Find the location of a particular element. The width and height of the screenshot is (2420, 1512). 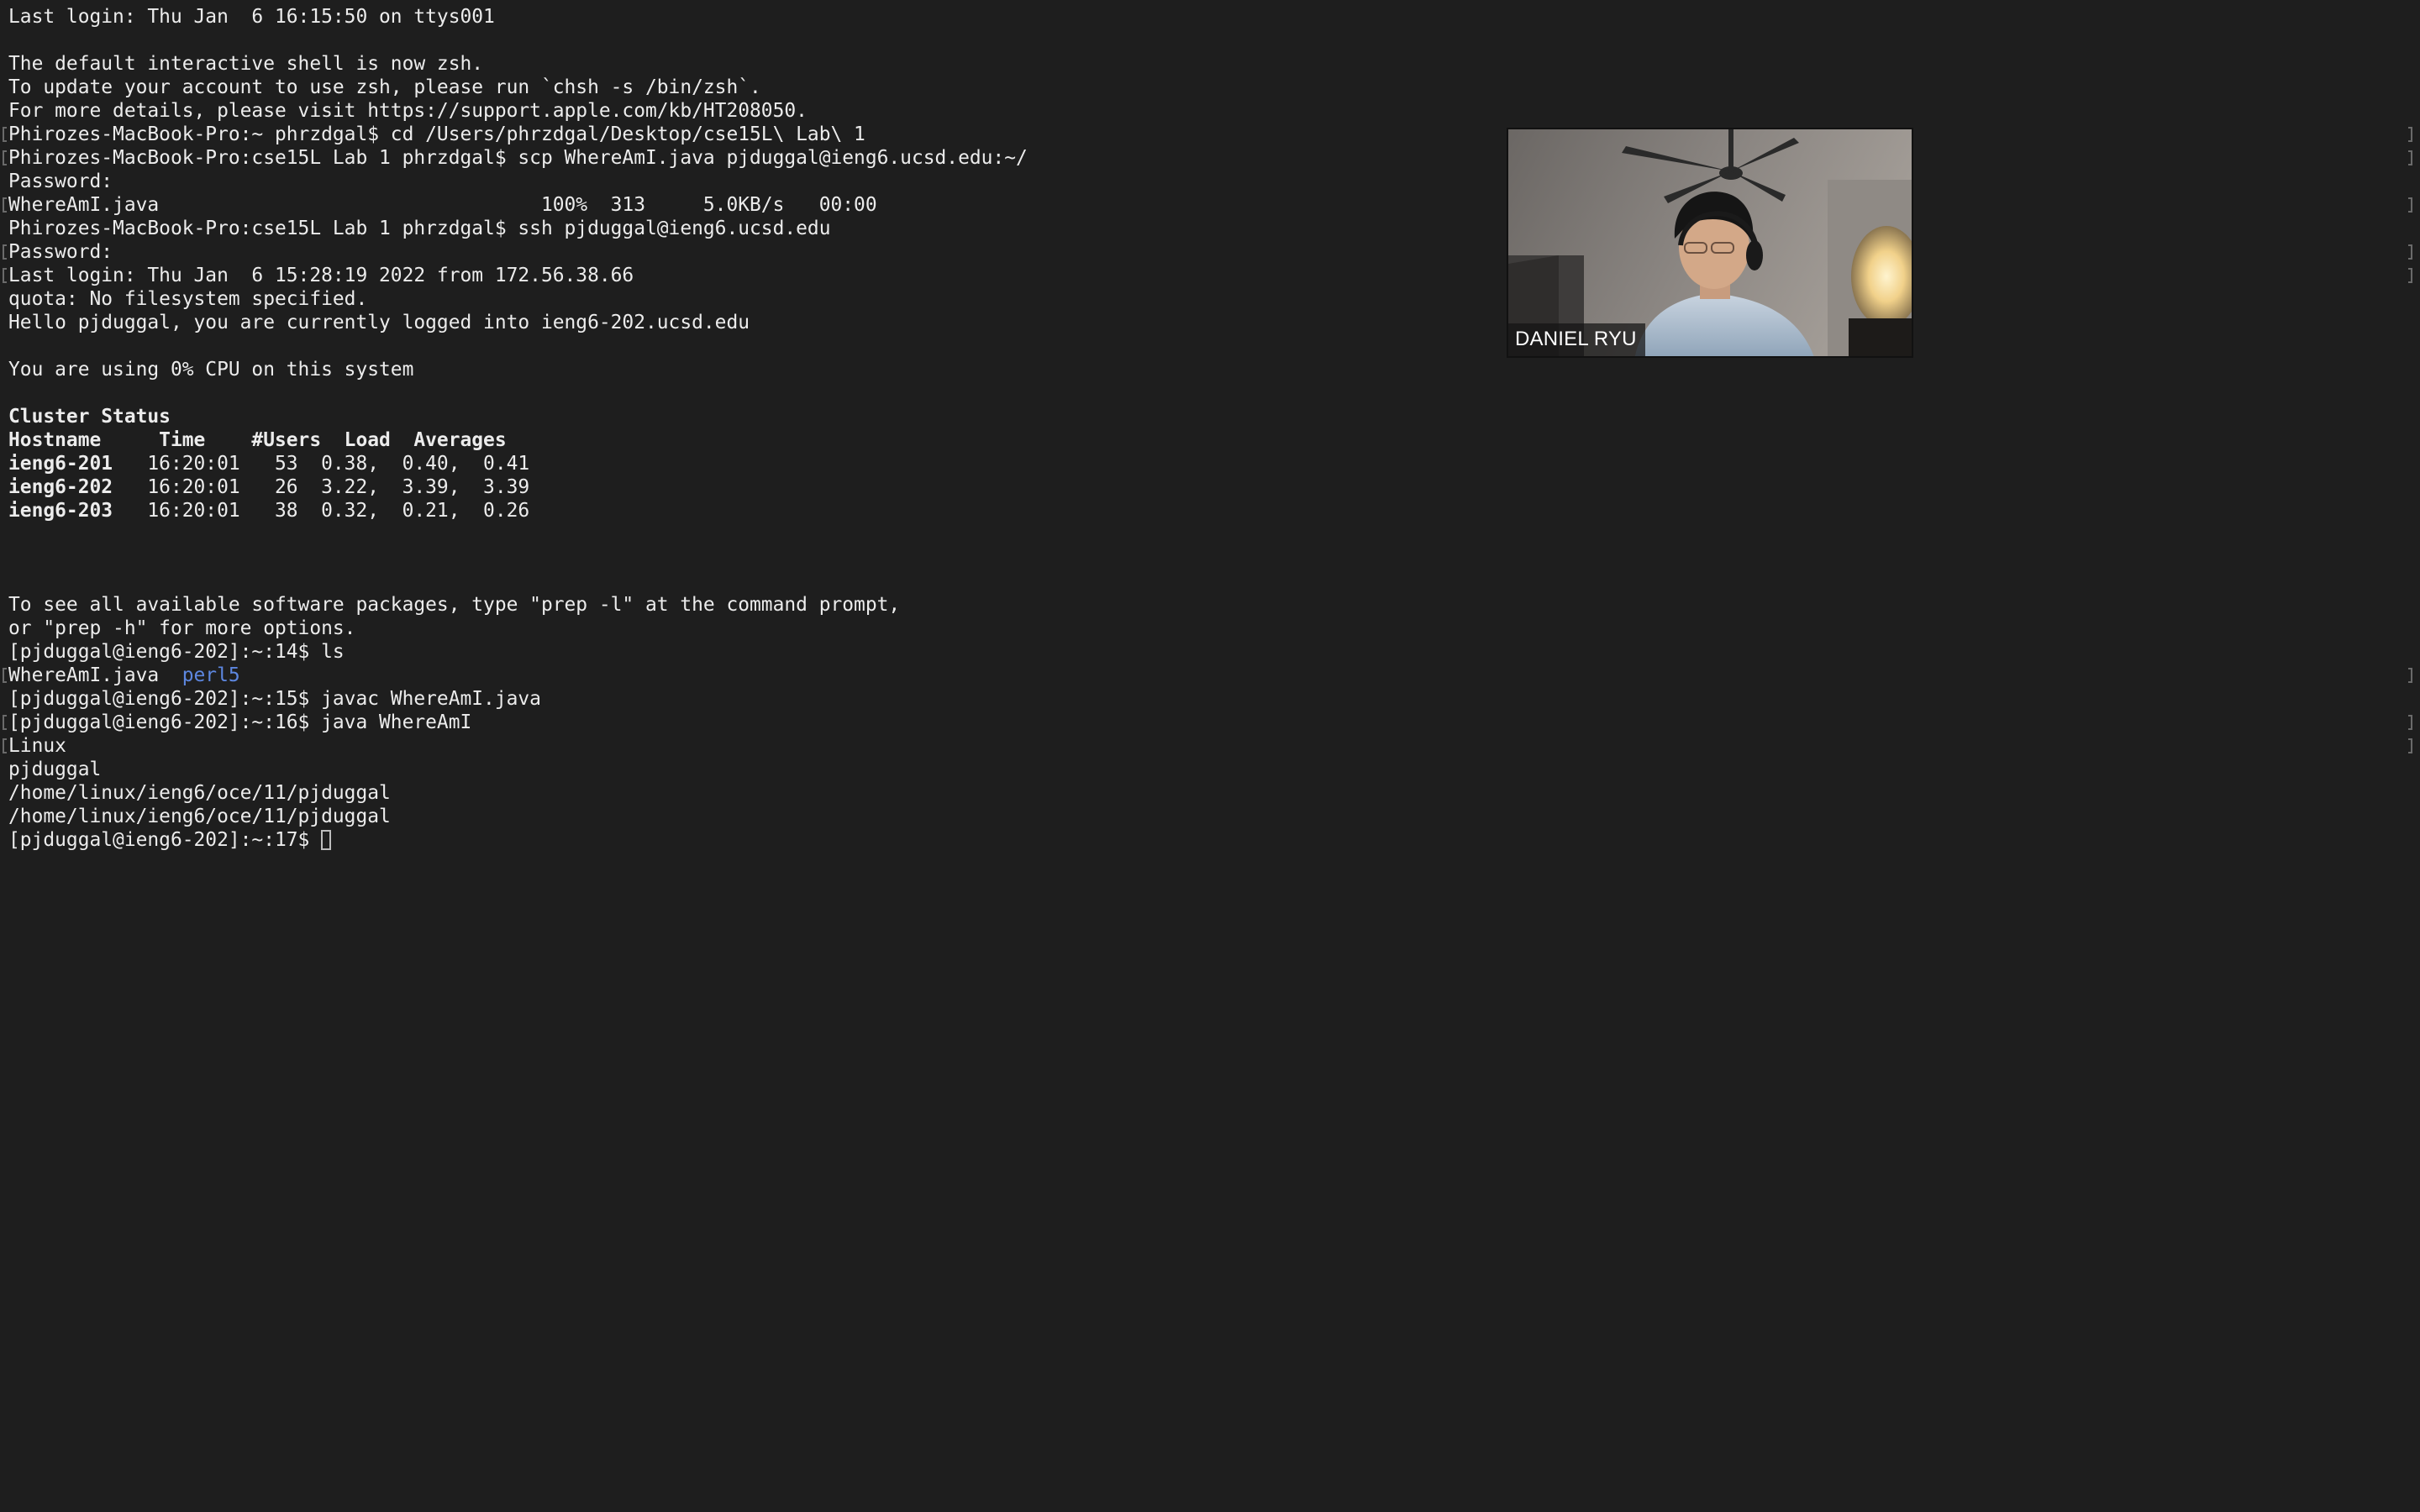

line-text: Cluster Status is located at coordinates (90, 417).